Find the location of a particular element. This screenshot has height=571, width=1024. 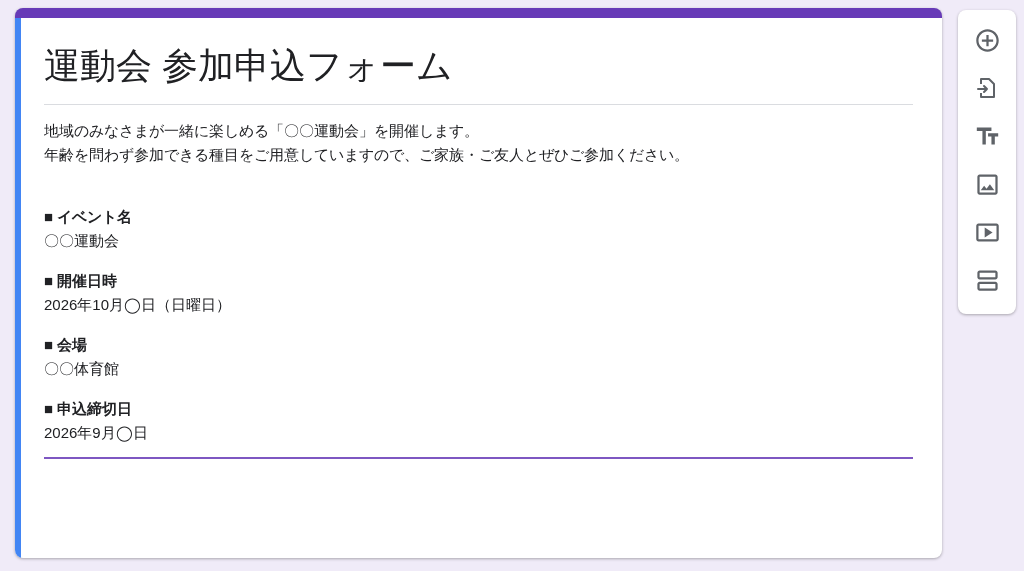

section-label: ■ 開催日時 is located at coordinates (81, 281).